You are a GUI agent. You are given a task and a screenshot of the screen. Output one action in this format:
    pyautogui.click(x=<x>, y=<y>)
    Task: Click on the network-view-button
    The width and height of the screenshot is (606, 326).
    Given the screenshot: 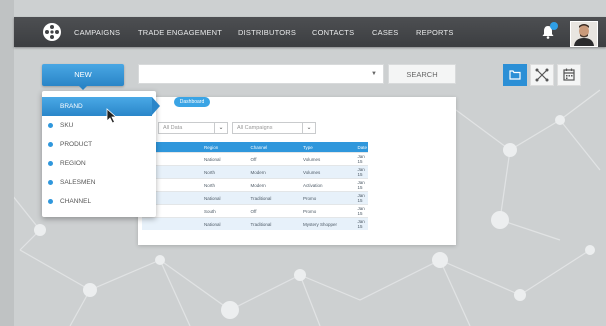 What is the action you would take?
    pyautogui.click(x=542, y=75)
    